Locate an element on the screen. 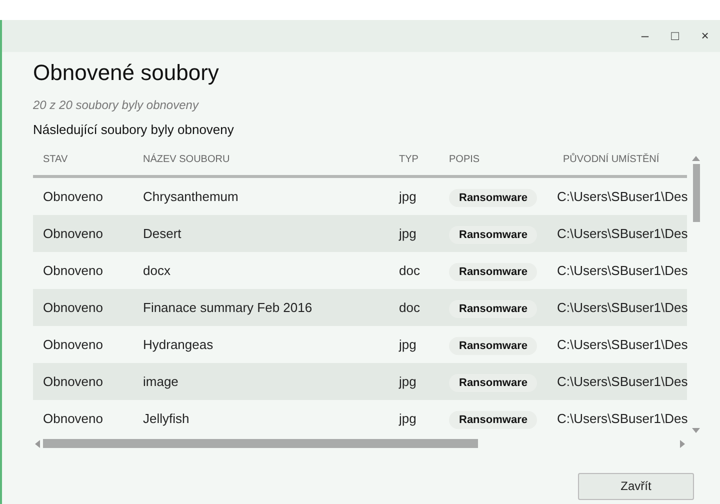 Image resolution: width=720 pixels, height=504 pixels. close-window-button: × is located at coordinates (705, 36).